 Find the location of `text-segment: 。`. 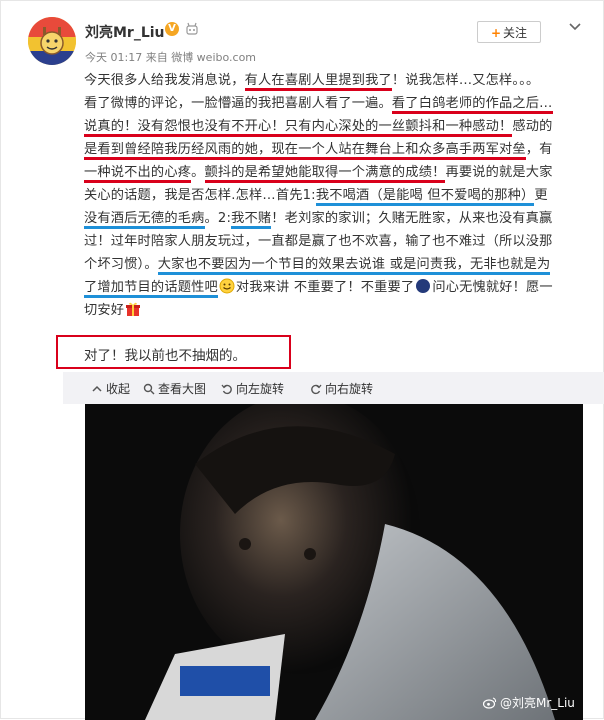

text-segment: 。 is located at coordinates (198, 172).